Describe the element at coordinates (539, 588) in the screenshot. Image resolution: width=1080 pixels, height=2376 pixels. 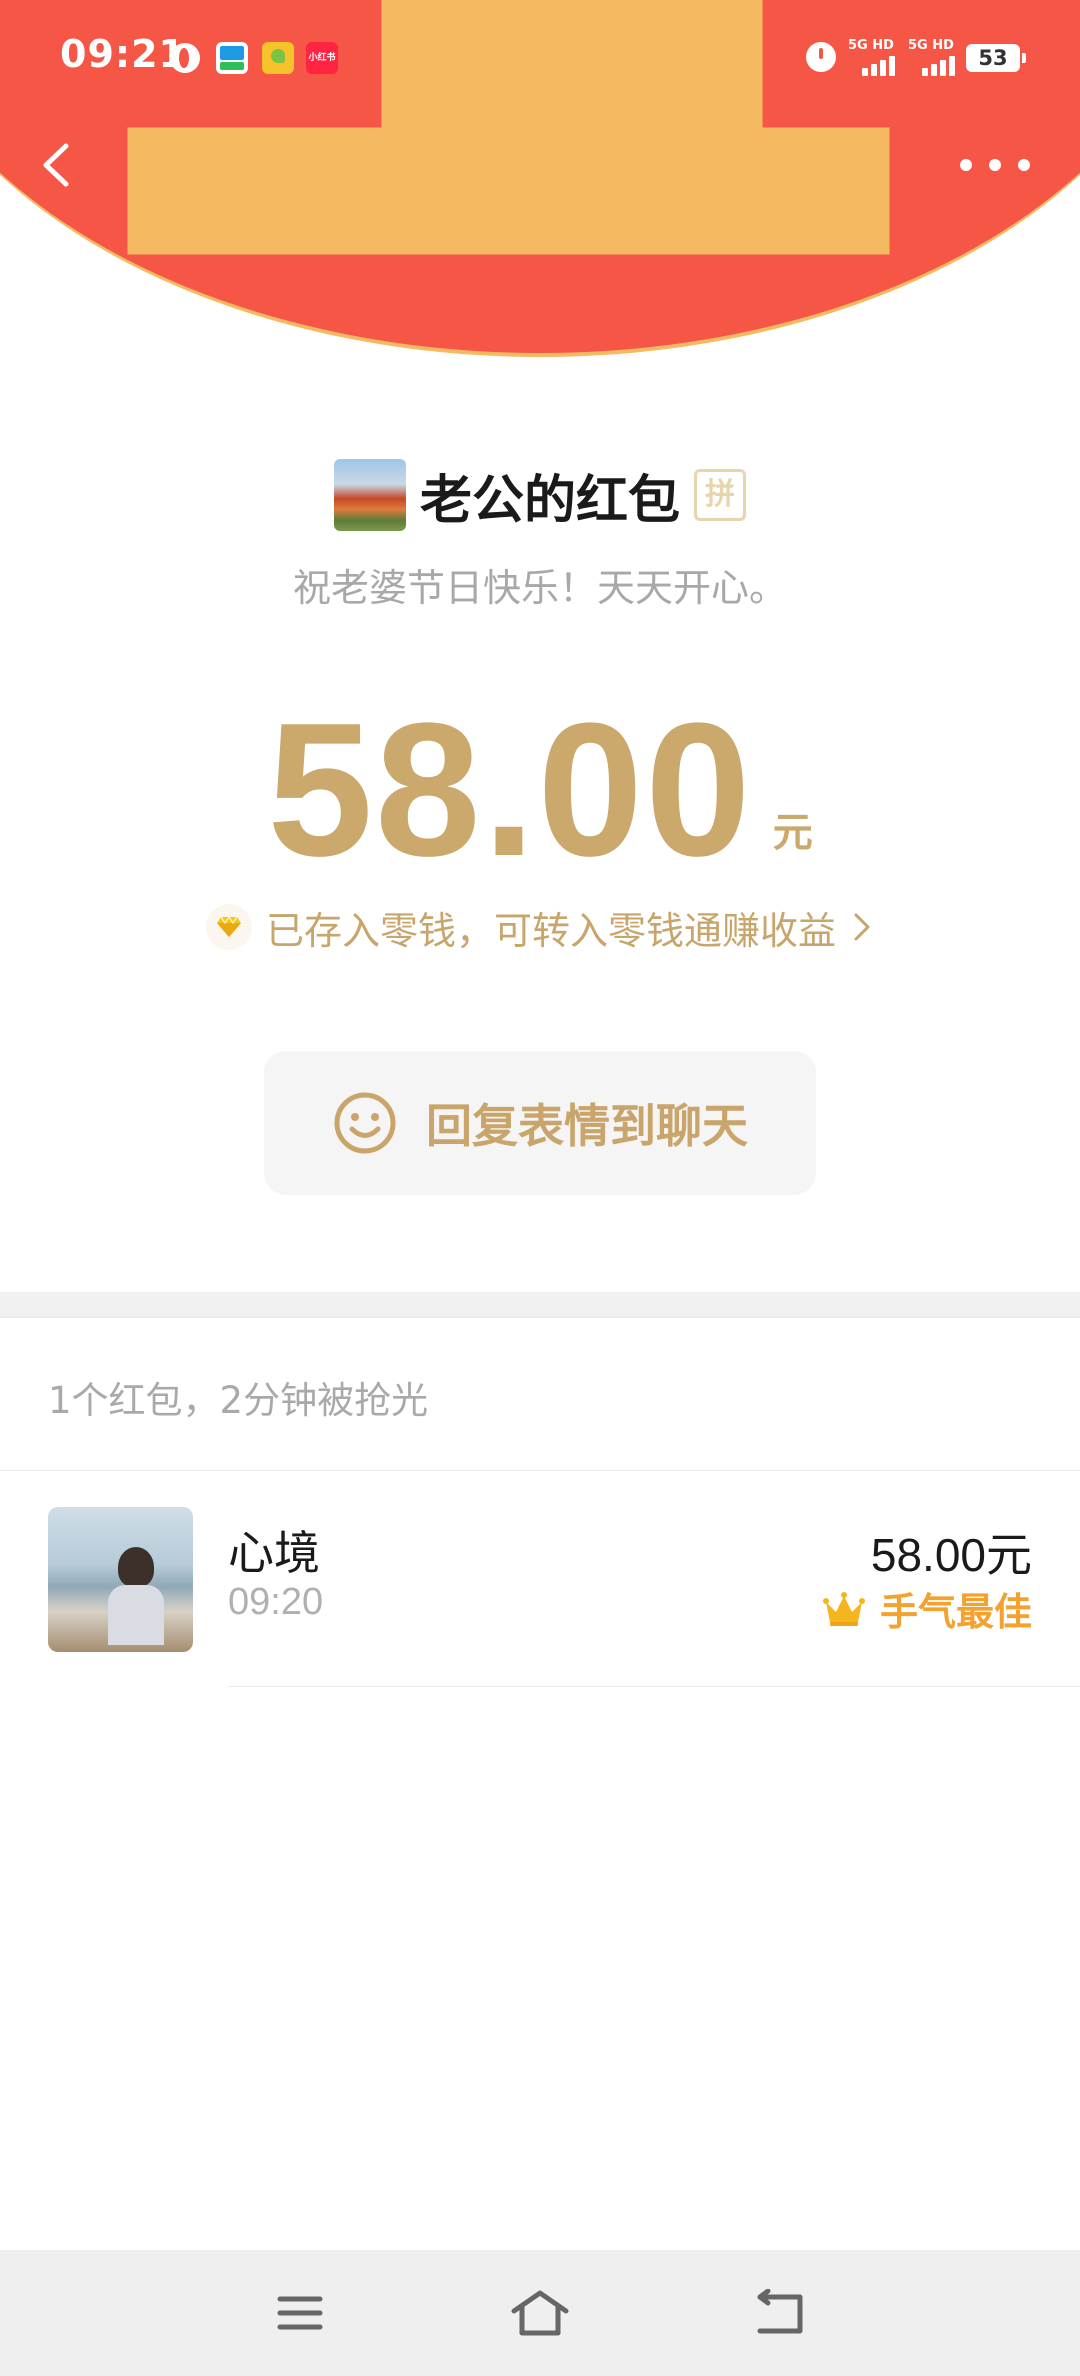
I see `greeting-message: 祝老婆节日快乐！天天开心。` at that location.